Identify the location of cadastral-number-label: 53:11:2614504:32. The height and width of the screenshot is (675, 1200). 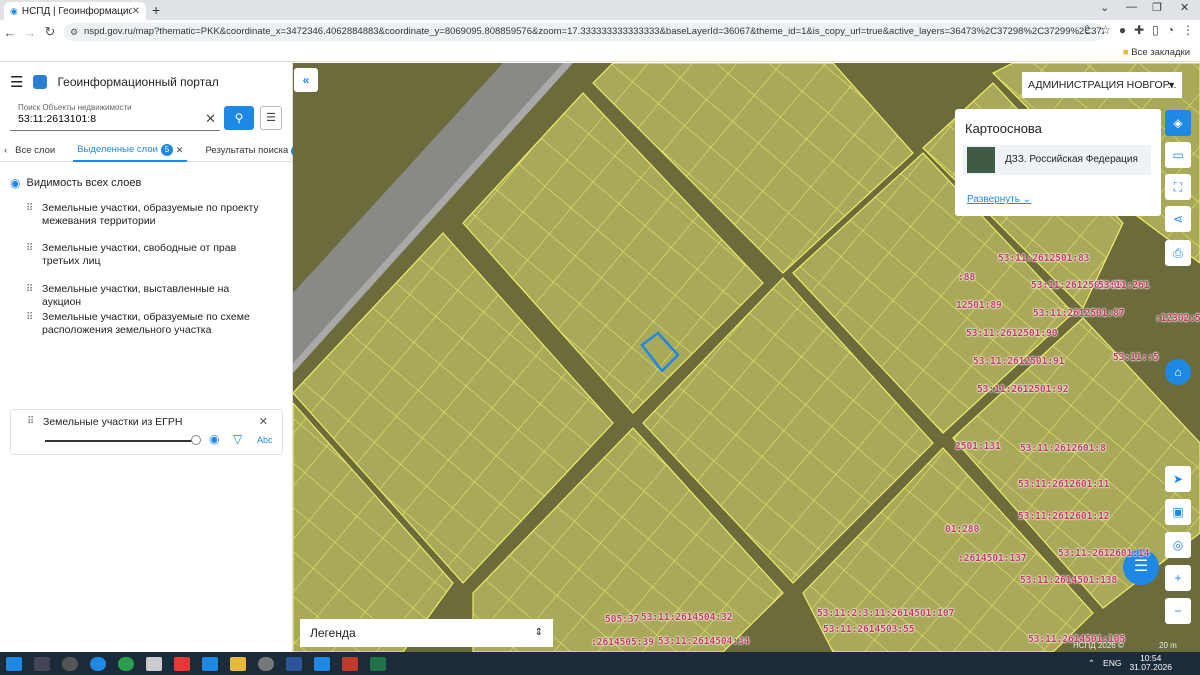
(687, 617).